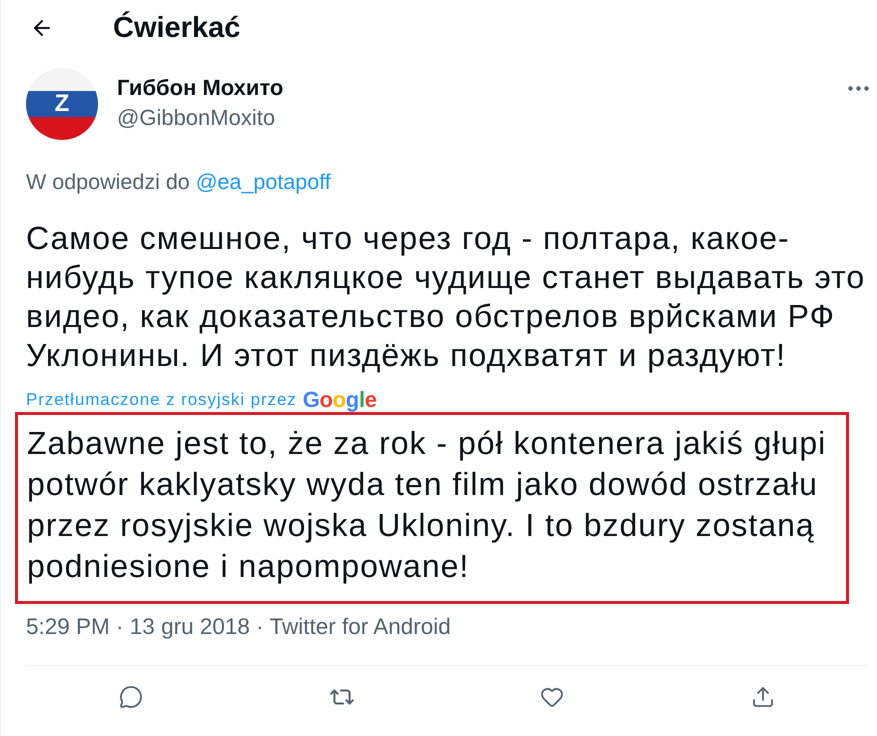  I want to click on google-logo: Google, so click(339, 400).